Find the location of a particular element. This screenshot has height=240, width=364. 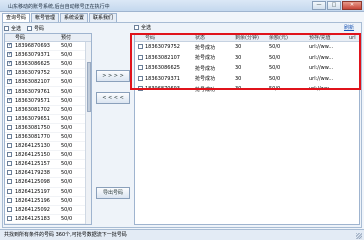

tab-contact-us: 联系我们 is located at coordinates (103, 17).